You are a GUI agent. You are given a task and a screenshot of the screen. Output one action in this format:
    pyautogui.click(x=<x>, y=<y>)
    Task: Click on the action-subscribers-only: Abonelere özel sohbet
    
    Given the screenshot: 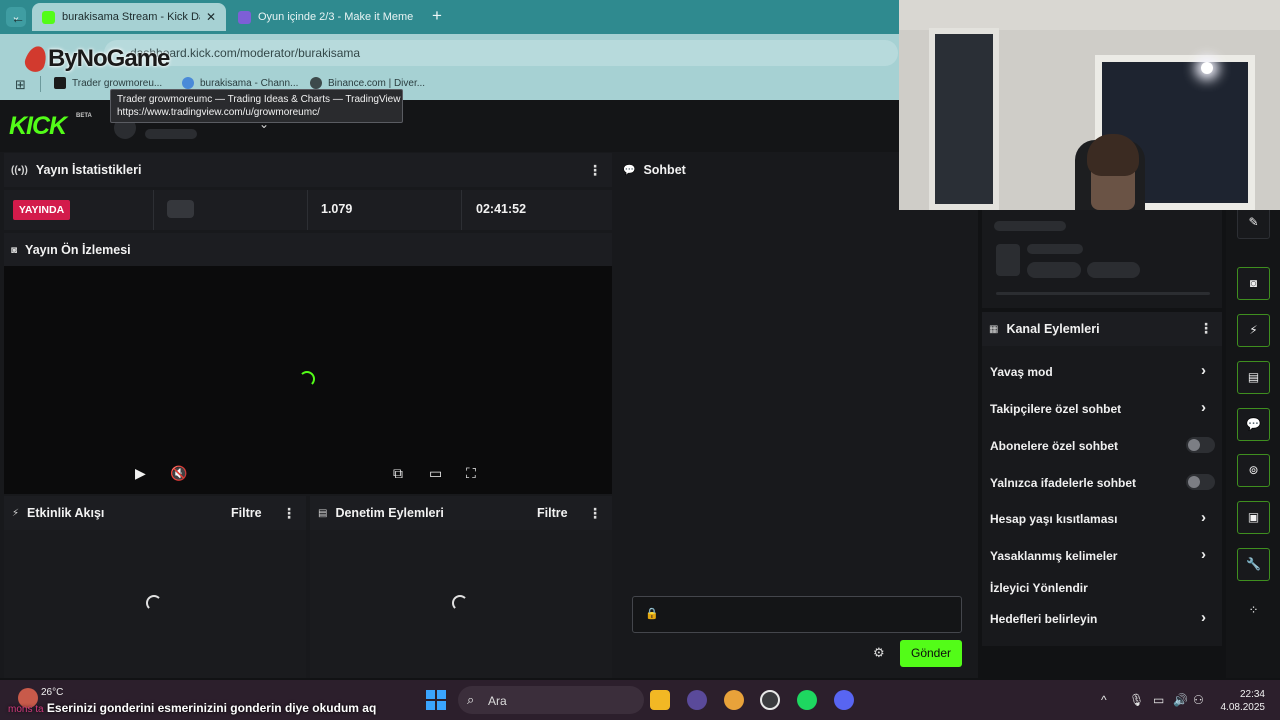 What is the action you would take?
    pyautogui.click(x=1054, y=446)
    